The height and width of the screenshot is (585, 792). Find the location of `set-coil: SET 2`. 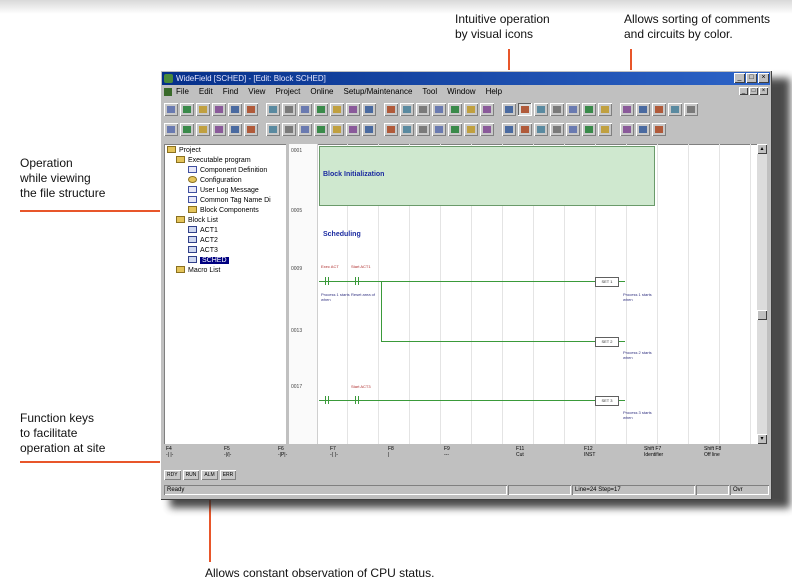

set-coil: SET 2 is located at coordinates (607, 342).